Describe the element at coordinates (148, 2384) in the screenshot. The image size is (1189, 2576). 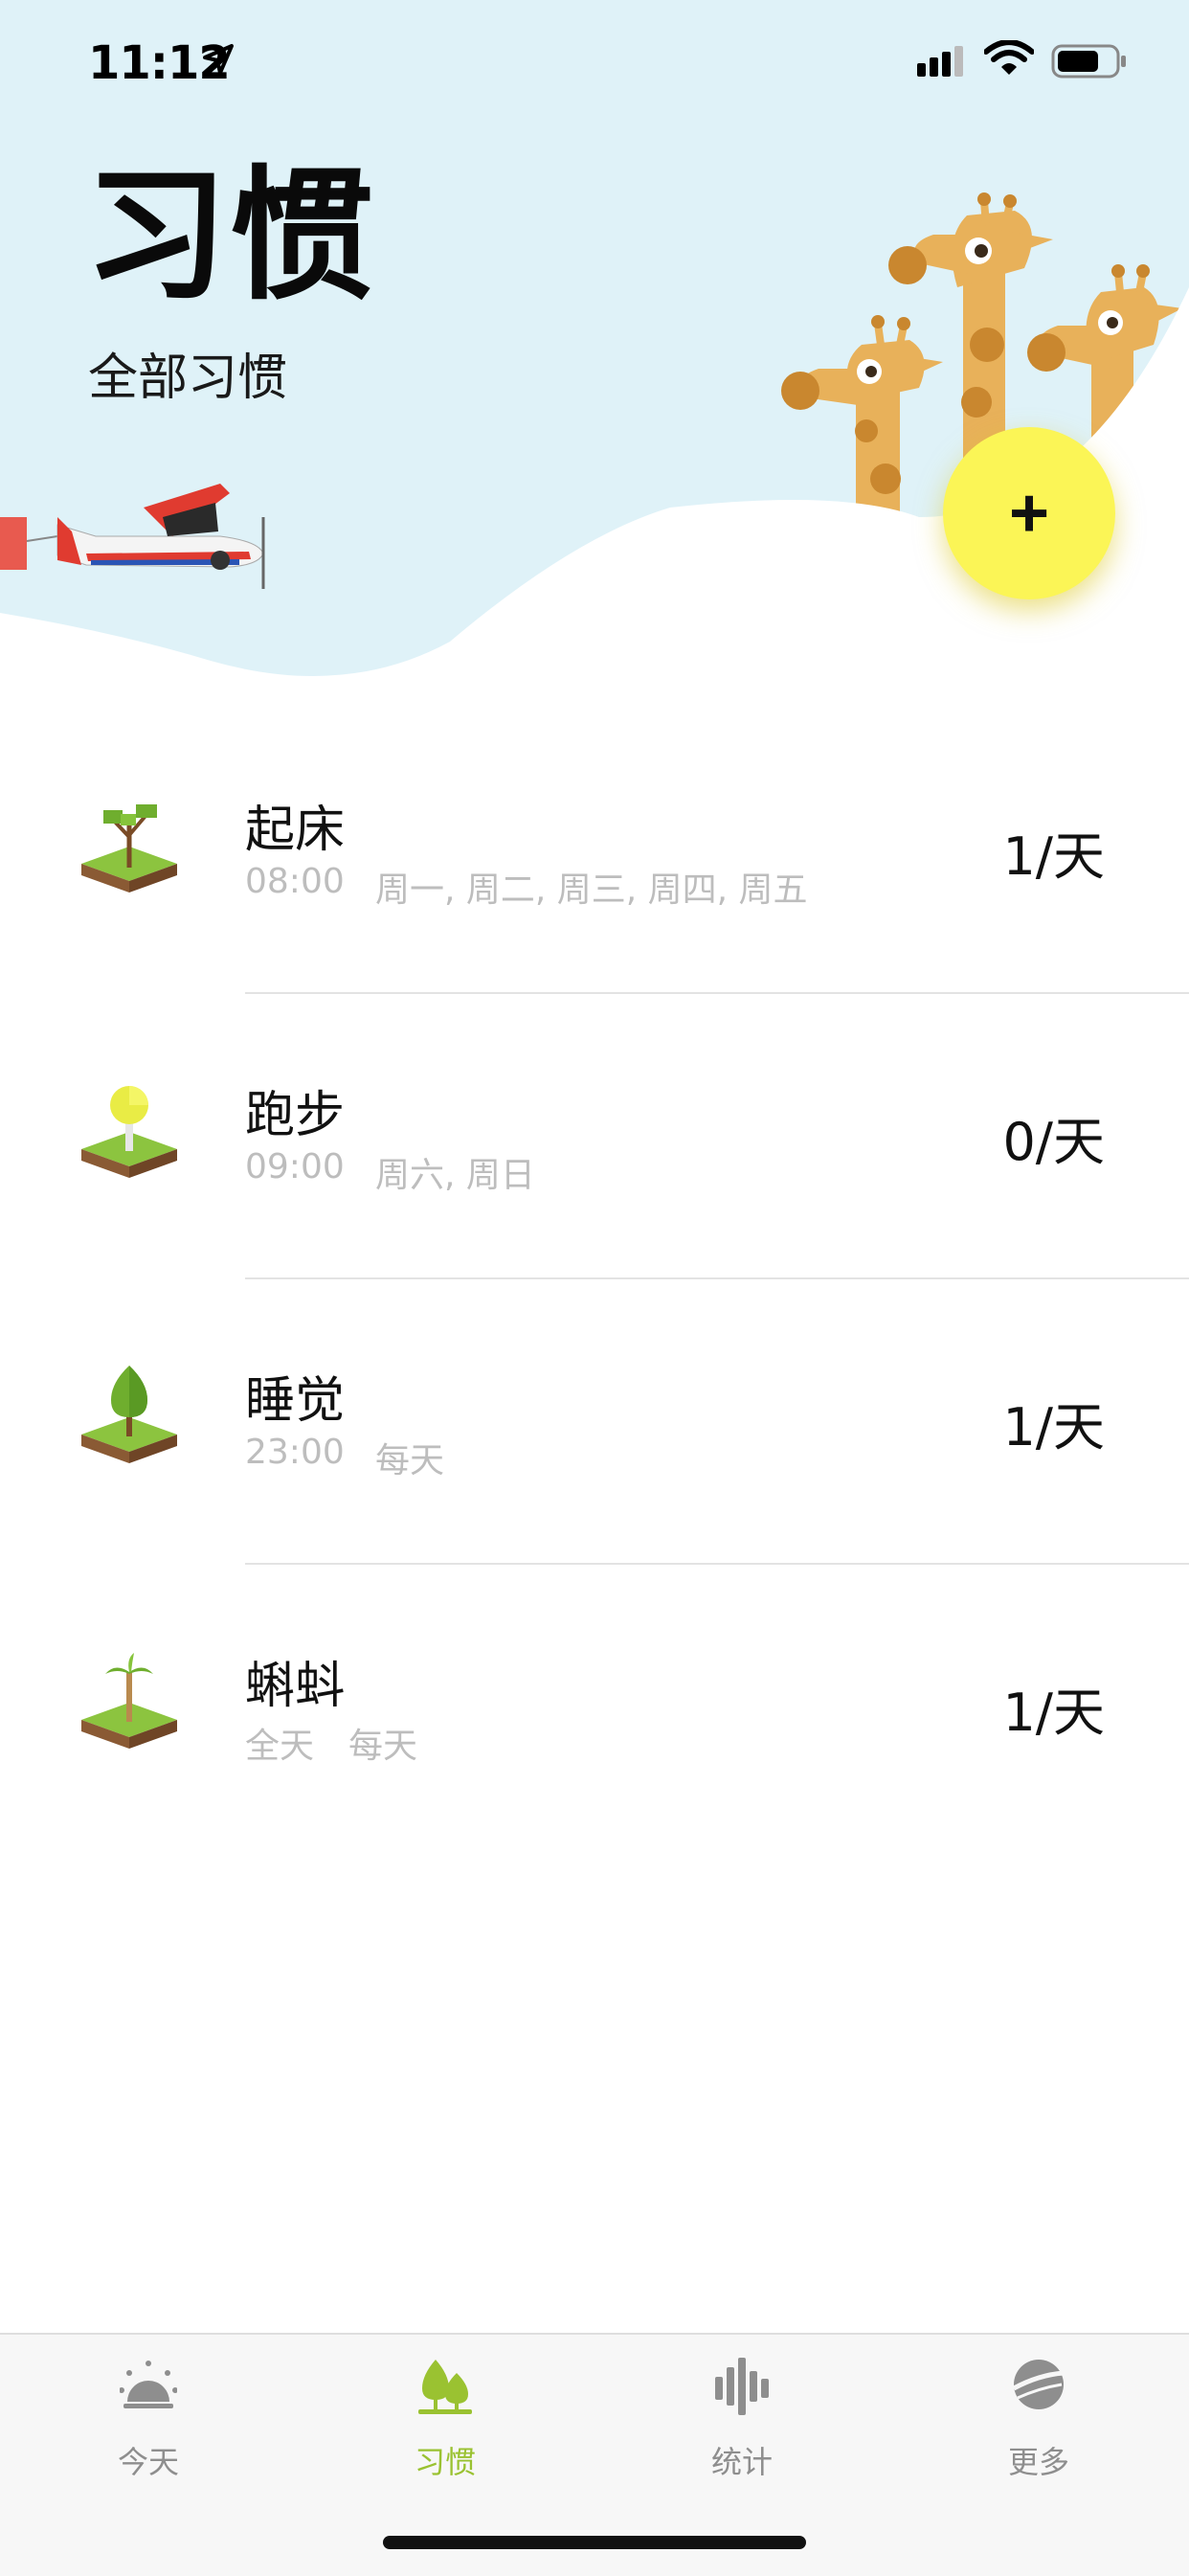
I see `sunrise-icon` at that location.